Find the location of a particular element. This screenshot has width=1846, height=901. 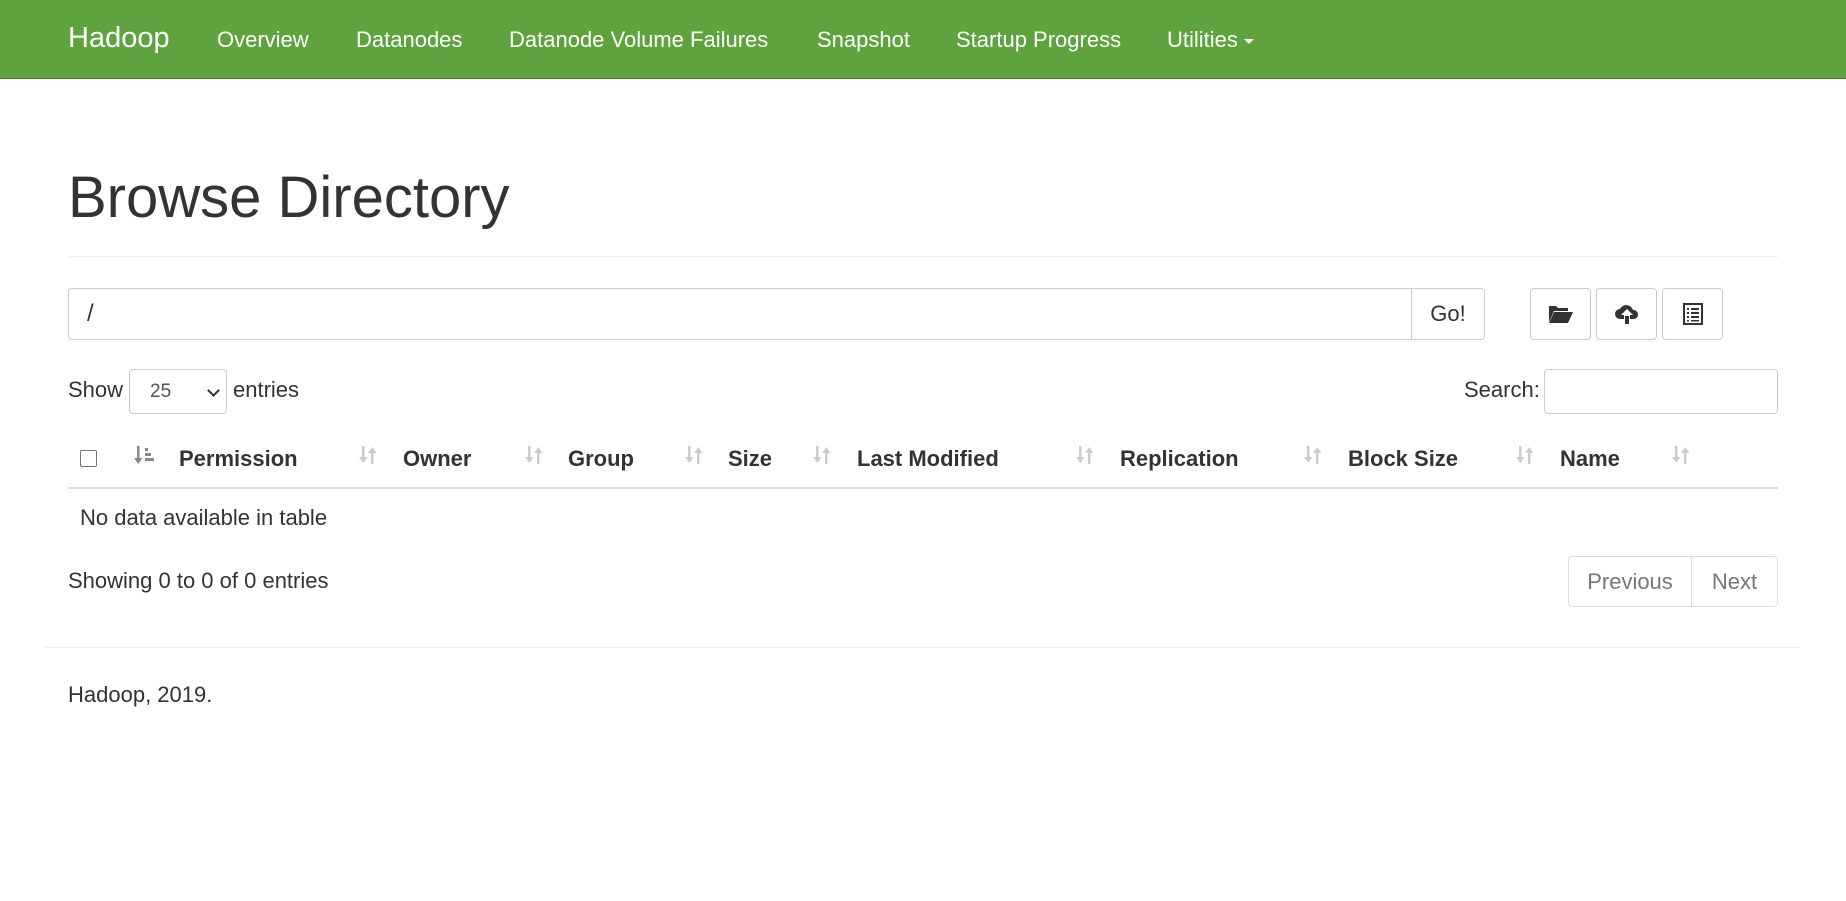

create-directory-button is located at coordinates (1560, 314).